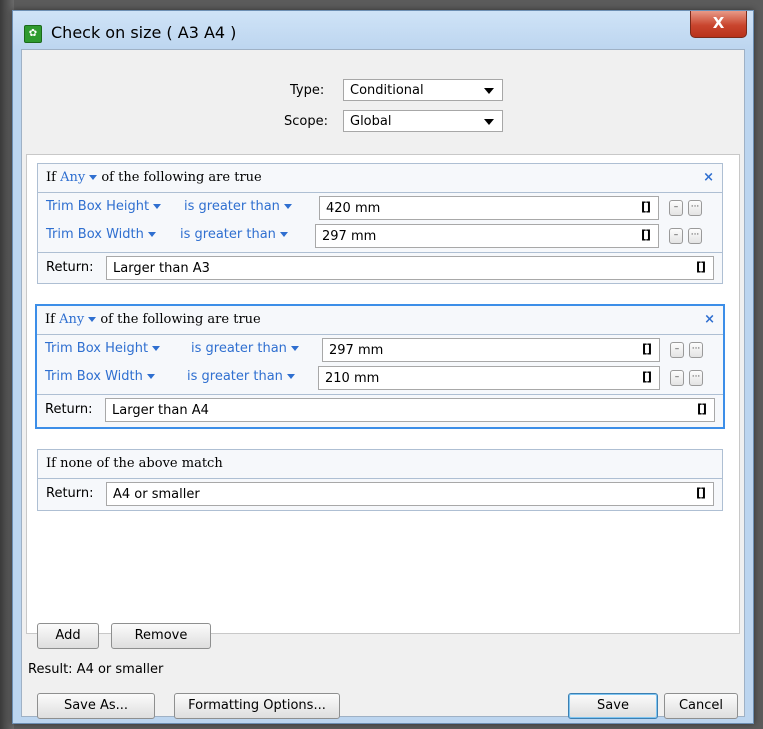 The width and height of the screenshot is (763, 729). What do you see at coordinates (718, 24) in the screenshot?
I see `close-window-button: X` at bounding box center [718, 24].